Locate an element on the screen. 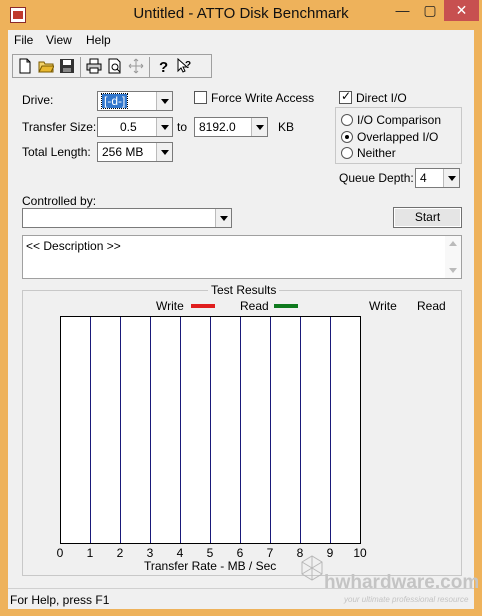  help-icon: ? is located at coordinates (163, 66).